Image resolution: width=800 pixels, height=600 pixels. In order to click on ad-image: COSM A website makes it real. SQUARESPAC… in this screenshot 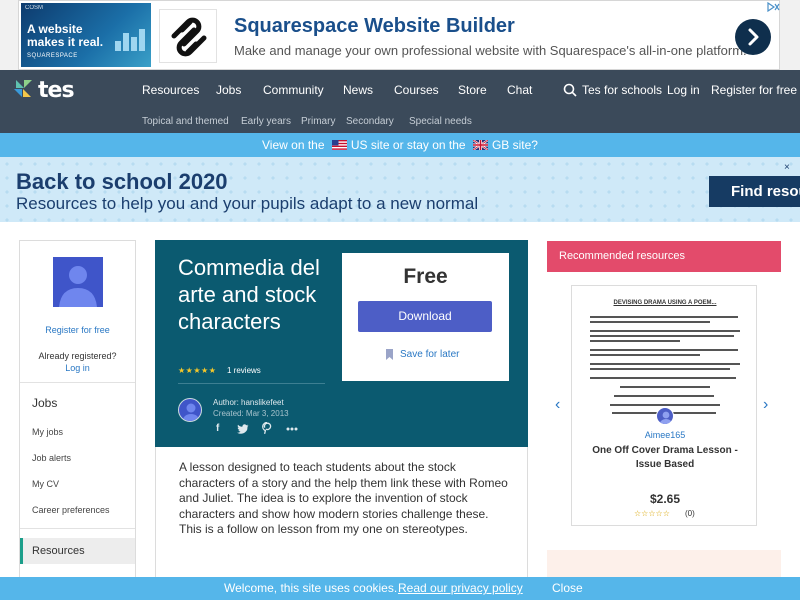, I will do `click(86, 35)`.